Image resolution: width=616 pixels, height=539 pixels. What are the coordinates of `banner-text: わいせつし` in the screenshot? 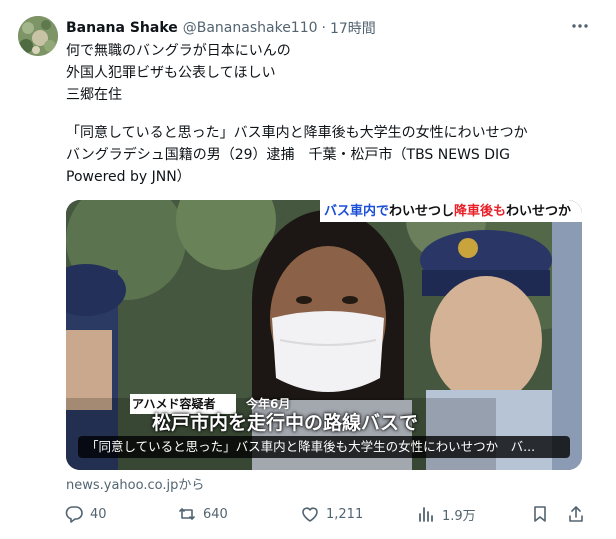 It's located at (422, 211).